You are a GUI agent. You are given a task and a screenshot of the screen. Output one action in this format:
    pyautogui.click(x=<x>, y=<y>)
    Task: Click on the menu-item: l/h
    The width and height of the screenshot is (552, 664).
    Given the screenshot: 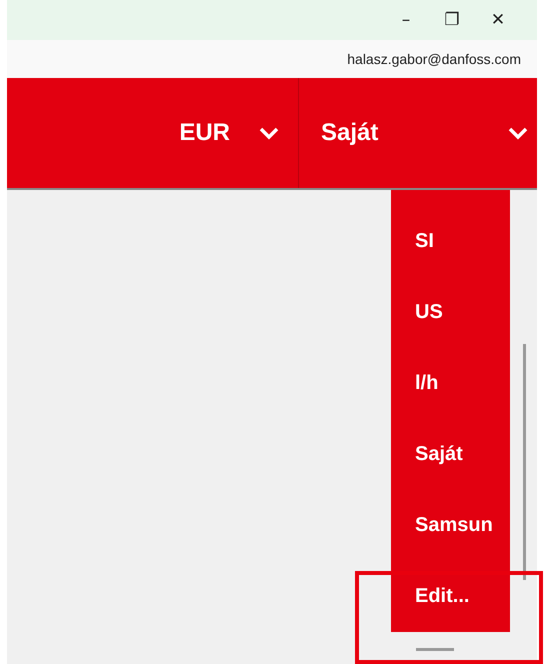 What is the action you would take?
    pyautogui.click(x=450, y=383)
    